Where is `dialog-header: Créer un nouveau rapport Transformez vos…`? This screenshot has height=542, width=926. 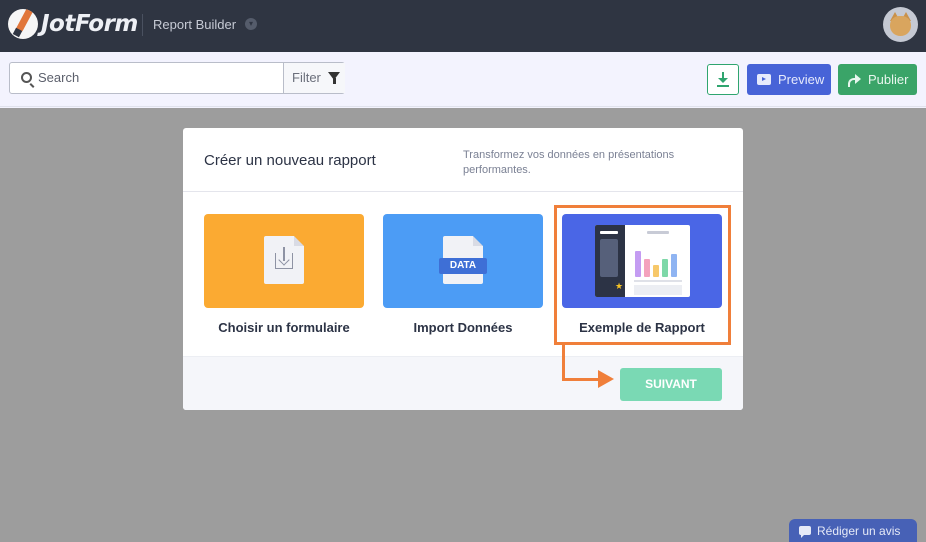 dialog-header: Créer un nouveau rapport Transformez vos… is located at coordinates (463, 160).